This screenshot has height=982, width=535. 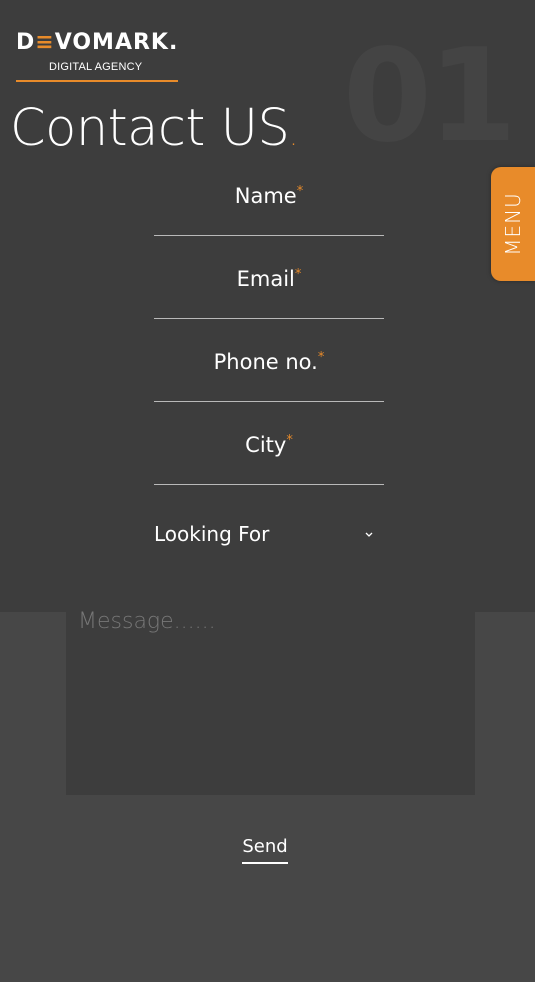 I want to click on phone-label: Phone no., so click(x=265, y=362).